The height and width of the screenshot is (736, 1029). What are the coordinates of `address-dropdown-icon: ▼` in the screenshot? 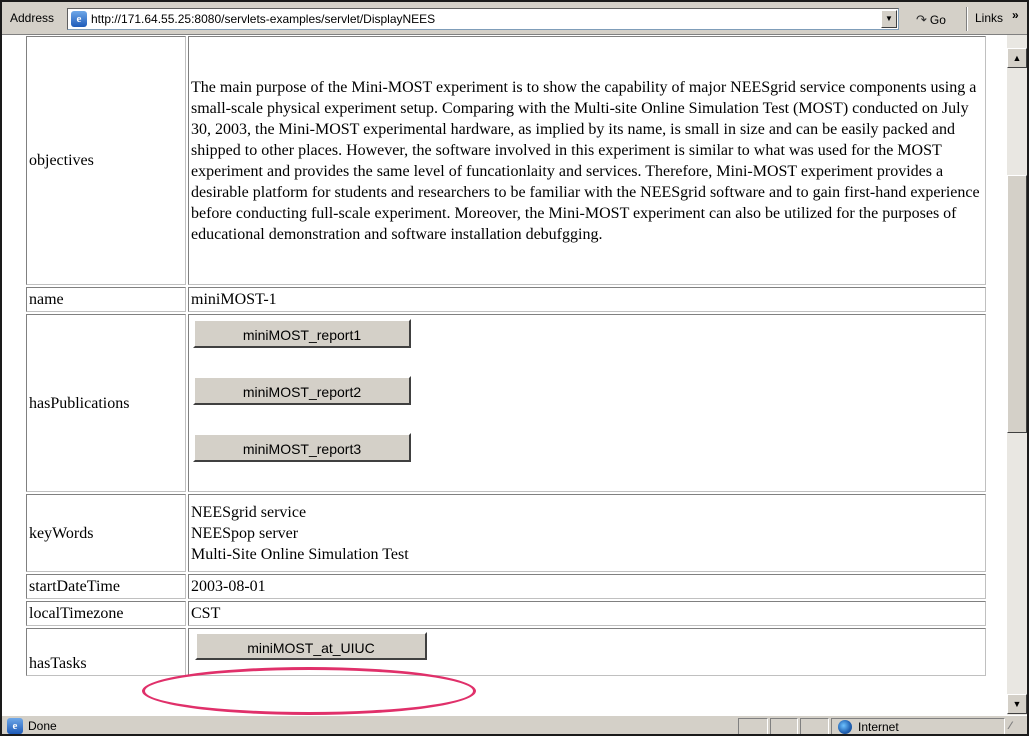 It's located at (889, 19).